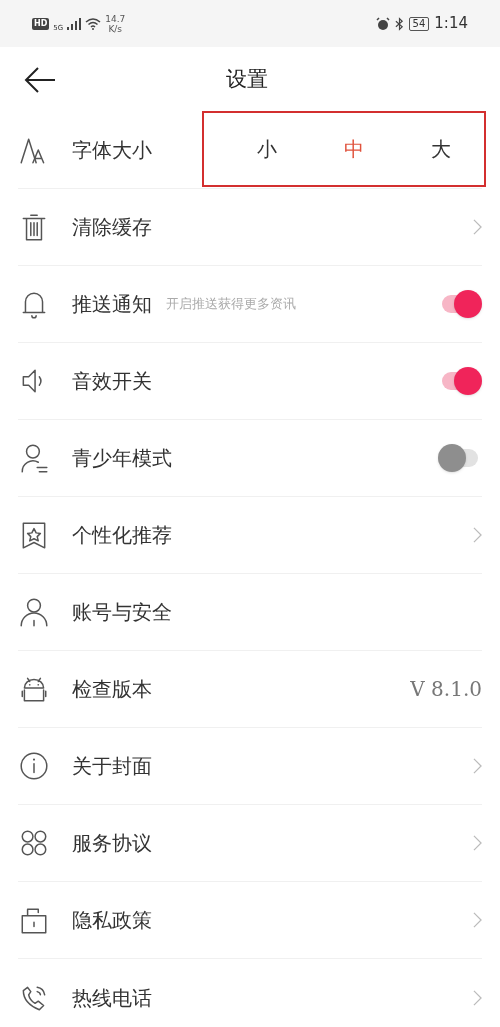 The width and height of the screenshot is (500, 1027). What do you see at coordinates (115, 18) in the screenshot?
I see `speed-value: 14.7` at bounding box center [115, 18].